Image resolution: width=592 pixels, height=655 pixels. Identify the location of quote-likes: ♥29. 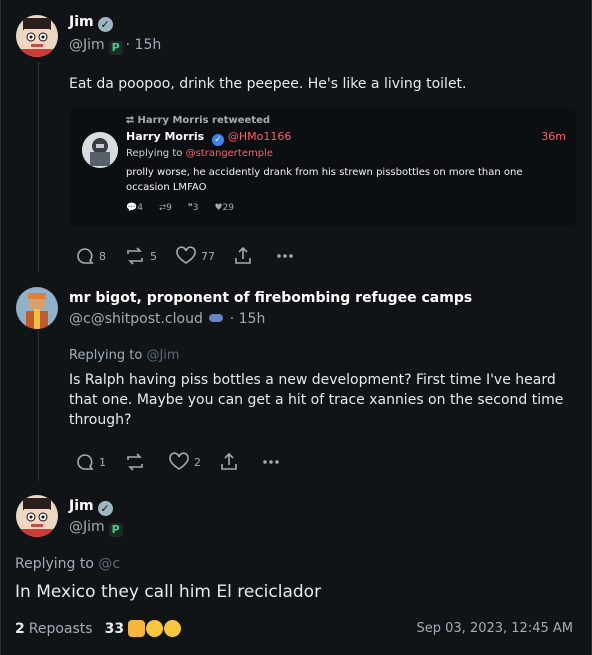
(224, 208).